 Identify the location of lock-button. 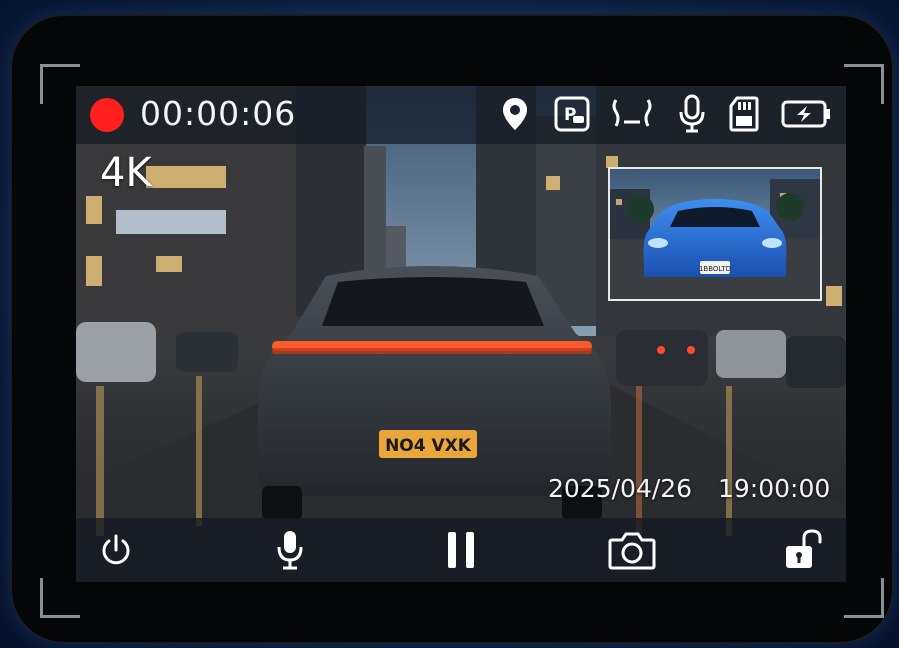
(802, 550).